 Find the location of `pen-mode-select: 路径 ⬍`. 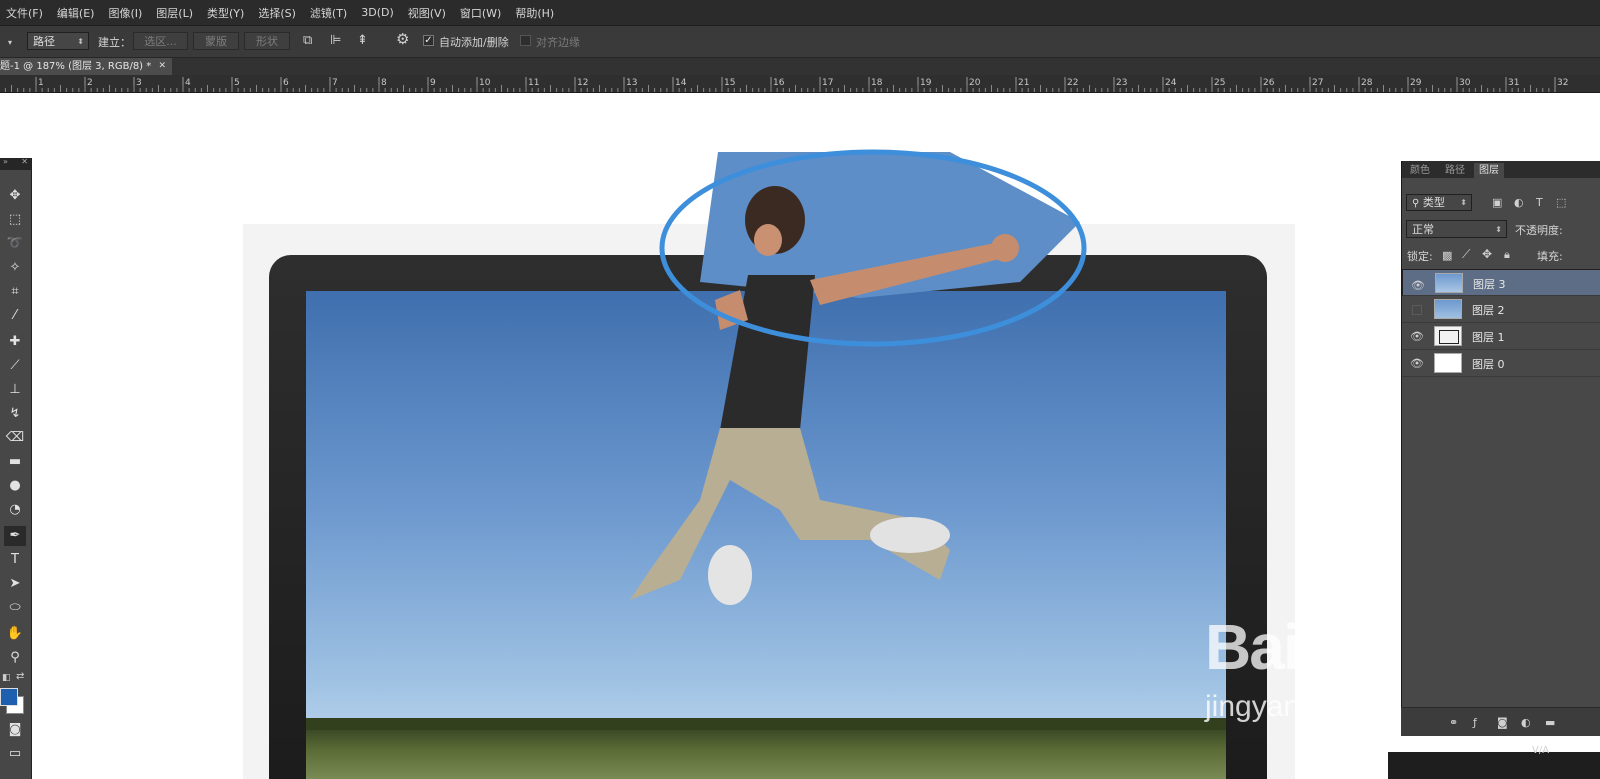

pen-mode-select: 路径 ⬍ is located at coordinates (58, 41).